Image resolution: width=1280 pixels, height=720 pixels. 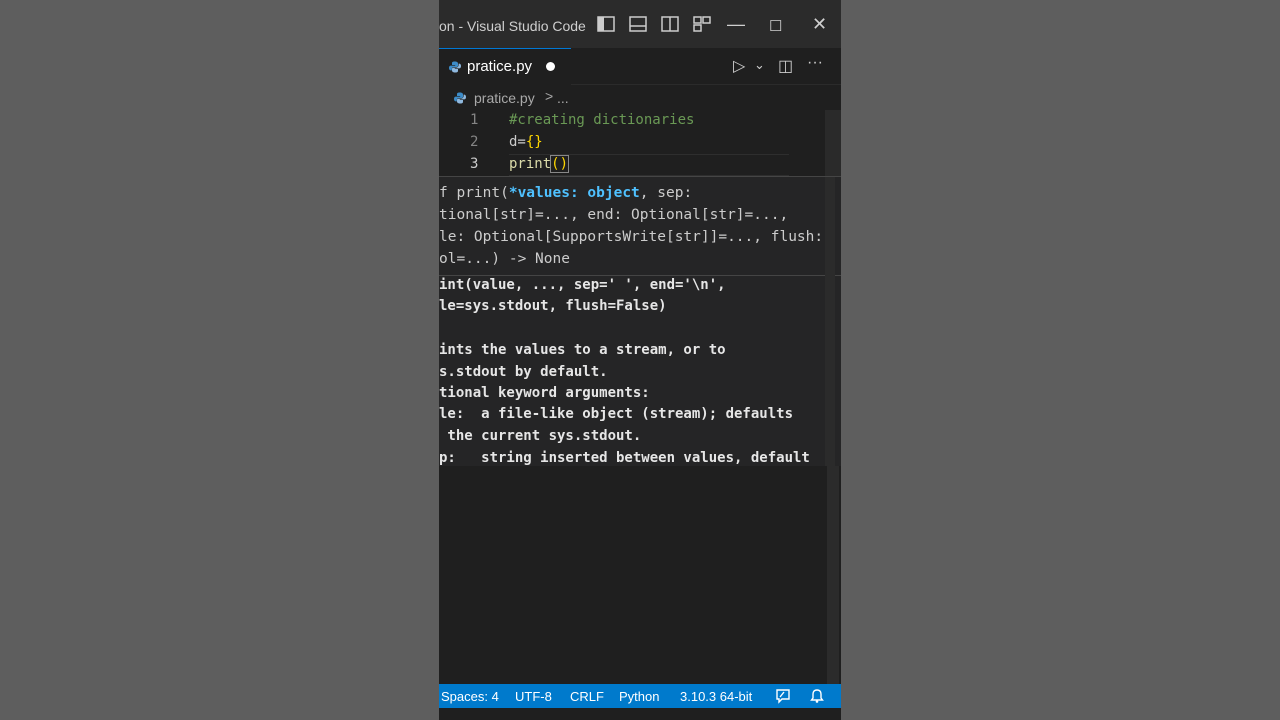 What do you see at coordinates (582, 285) in the screenshot?
I see `doc-line: int(value, ..., sep=' ', end='\n',` at bounding box center [582, 285].